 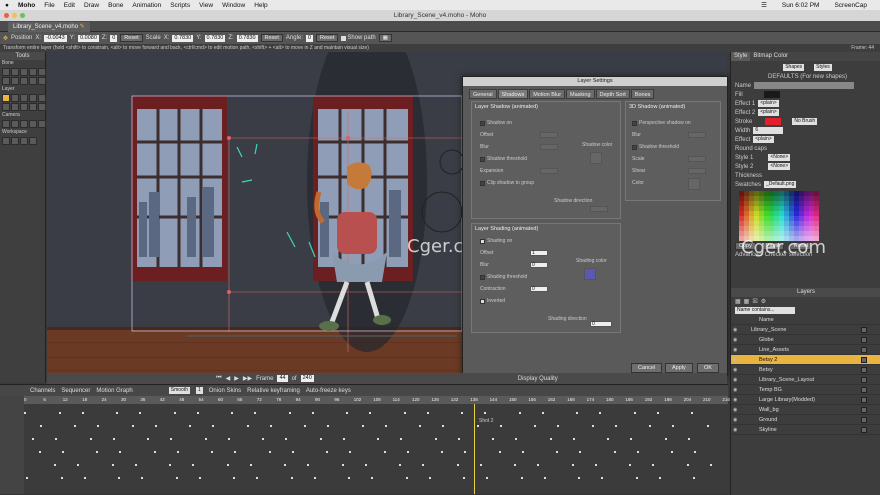 I want to click on playhead, so click(x=474, y=449).